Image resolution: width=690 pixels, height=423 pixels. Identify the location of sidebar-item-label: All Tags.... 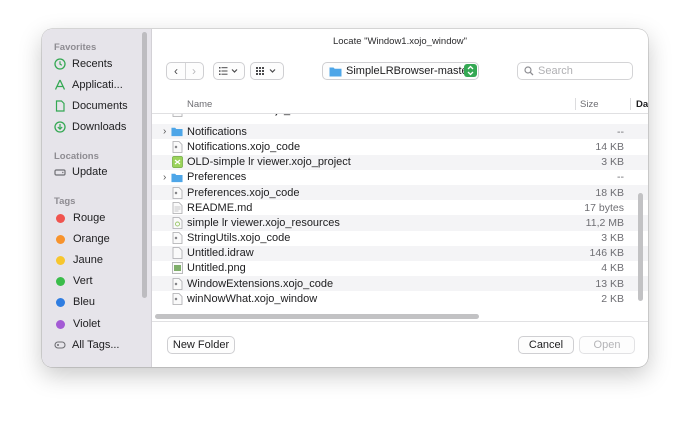
(96, 345).